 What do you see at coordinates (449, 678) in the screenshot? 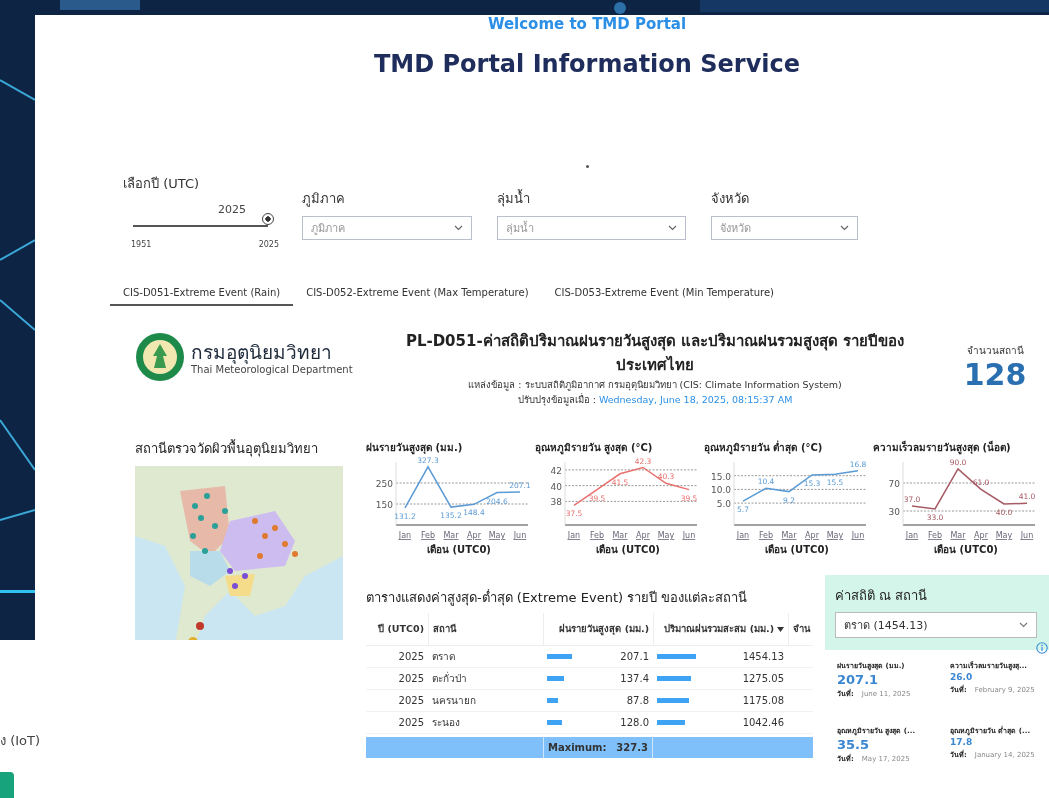
I see `table-cell-text: ตะกั่วป่า` at bounding box center [449, 678].